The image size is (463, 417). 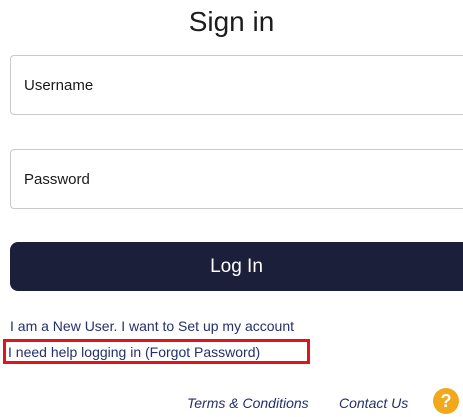 I want to click on login-button: Log In, so click(x=236, y=266).